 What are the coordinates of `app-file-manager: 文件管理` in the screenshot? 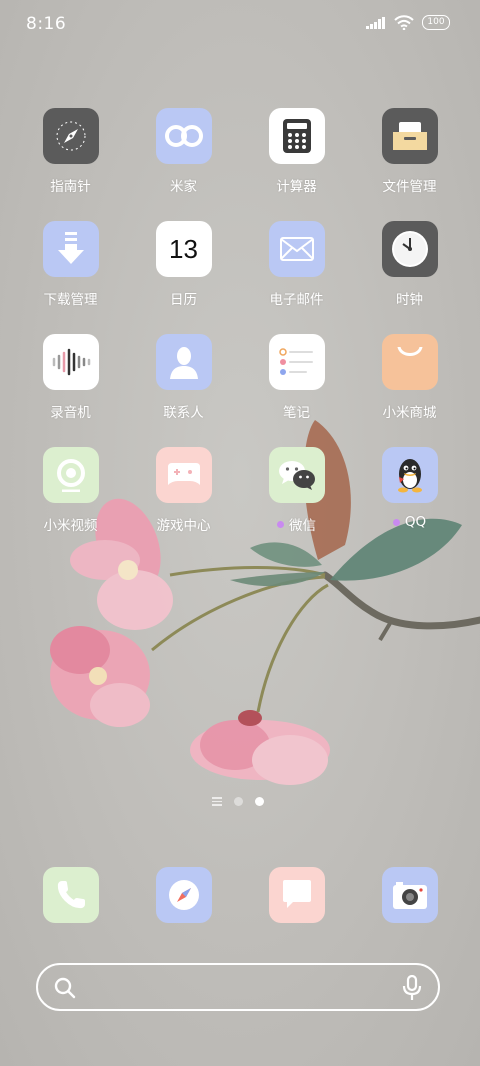 It's located at (409, 151).